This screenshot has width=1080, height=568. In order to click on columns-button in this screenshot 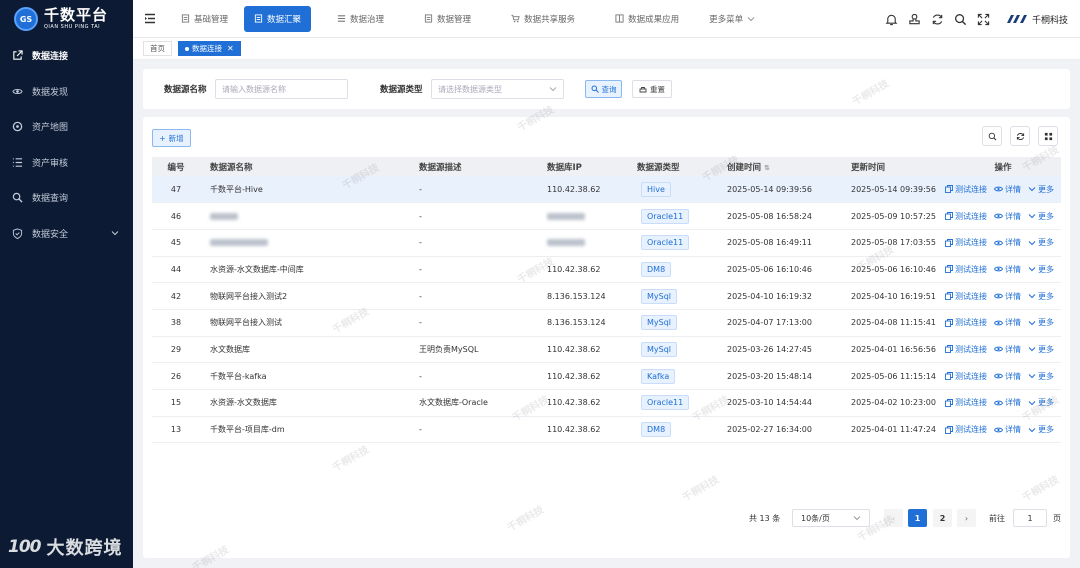, I will do `click(1048, 136)`.